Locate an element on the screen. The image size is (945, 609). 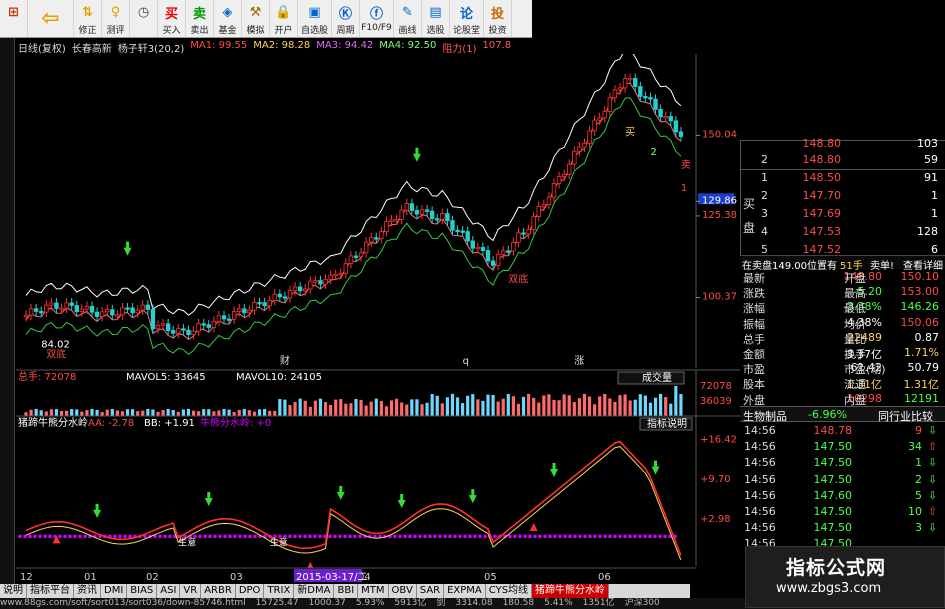
period-icon: Ⓚ is located at coordinates (345, 14).